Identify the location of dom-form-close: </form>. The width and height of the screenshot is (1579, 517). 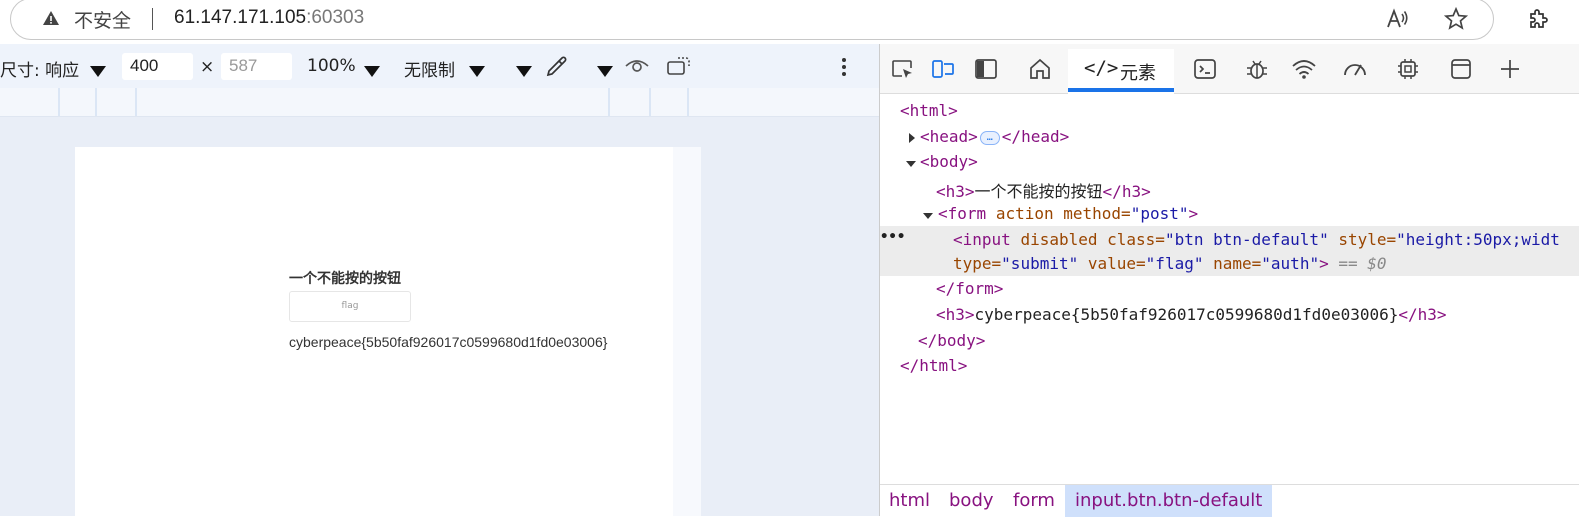
(969, 288).